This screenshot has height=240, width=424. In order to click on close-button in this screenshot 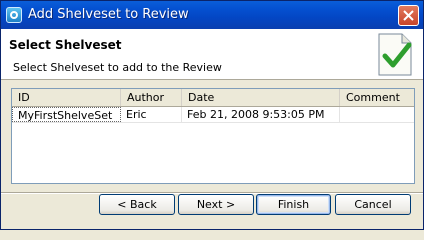, I will do `click(408, 15)`.